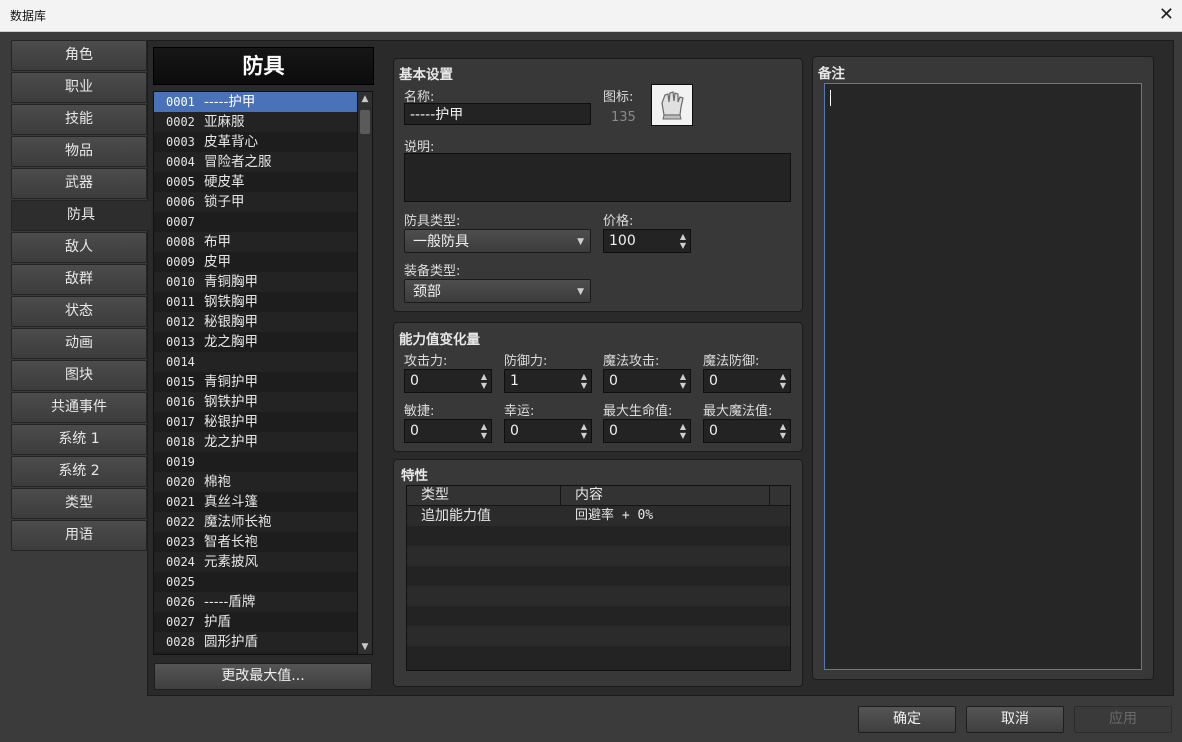 This screenshot has width=1182, height=742. Describe the element at coordinates (256, 282) in the screenshot. I see `list-item: 0010 青铜胸甲` at that location.